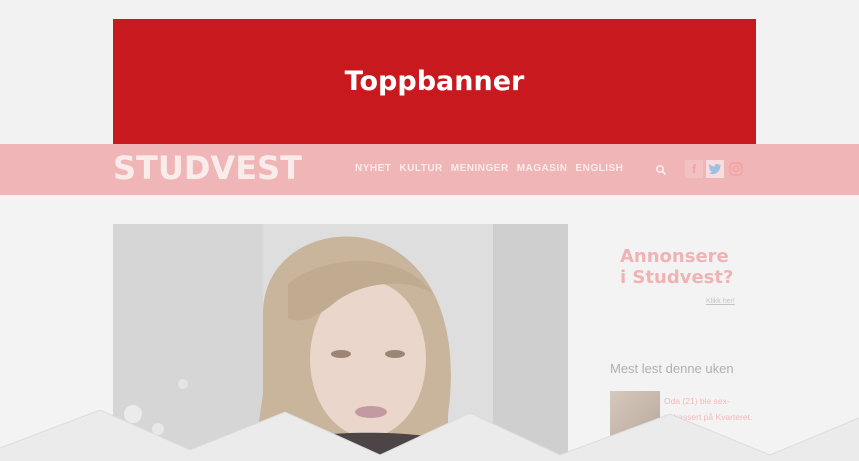  I want to click on social-links: f, so click(715, 169).